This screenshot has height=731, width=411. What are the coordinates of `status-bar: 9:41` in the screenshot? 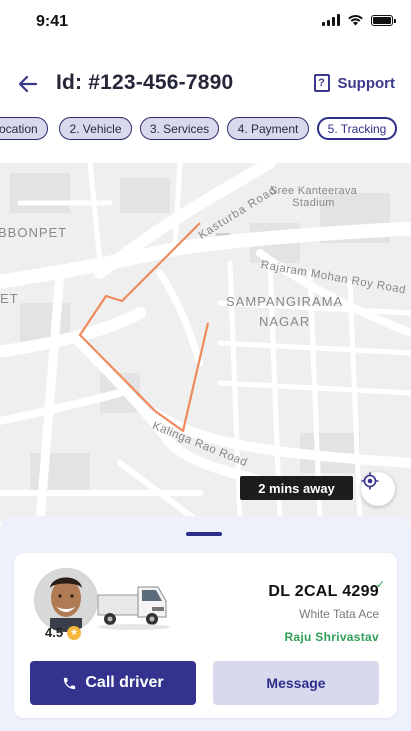 It's located at (205, 22).